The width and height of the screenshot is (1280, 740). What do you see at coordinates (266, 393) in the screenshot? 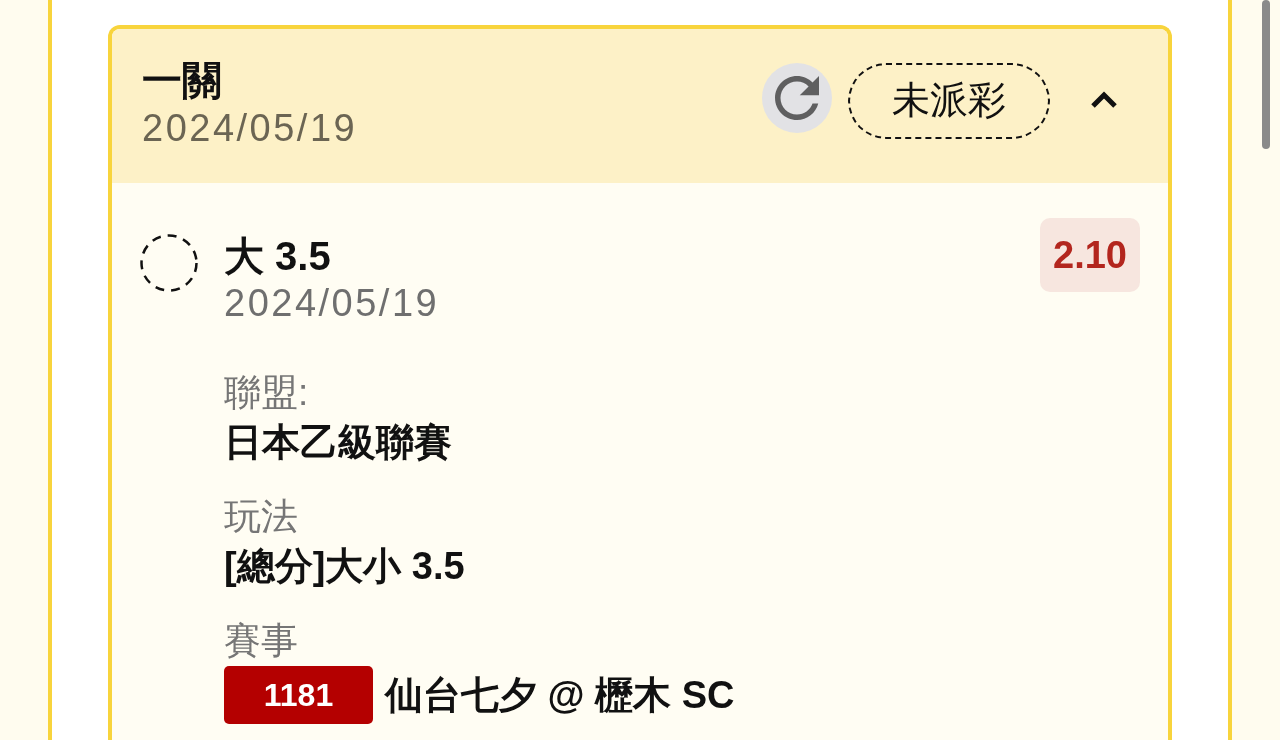
I see `field-label: 聯盟:` at bounding box center [266, 393].